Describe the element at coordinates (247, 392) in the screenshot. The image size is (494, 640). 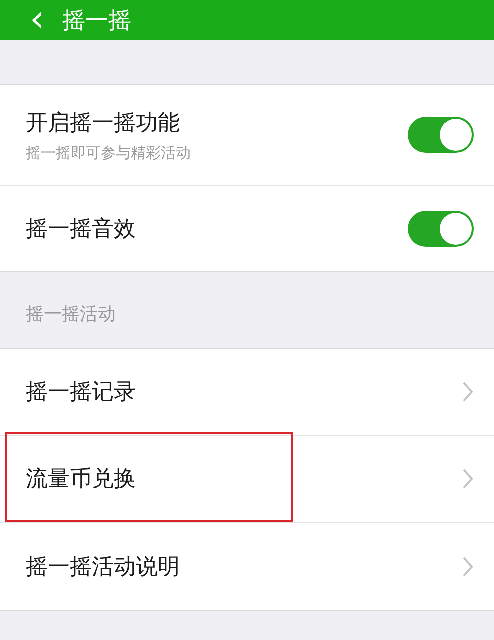
I see `menu-item: 摇一摇记录` at that location.